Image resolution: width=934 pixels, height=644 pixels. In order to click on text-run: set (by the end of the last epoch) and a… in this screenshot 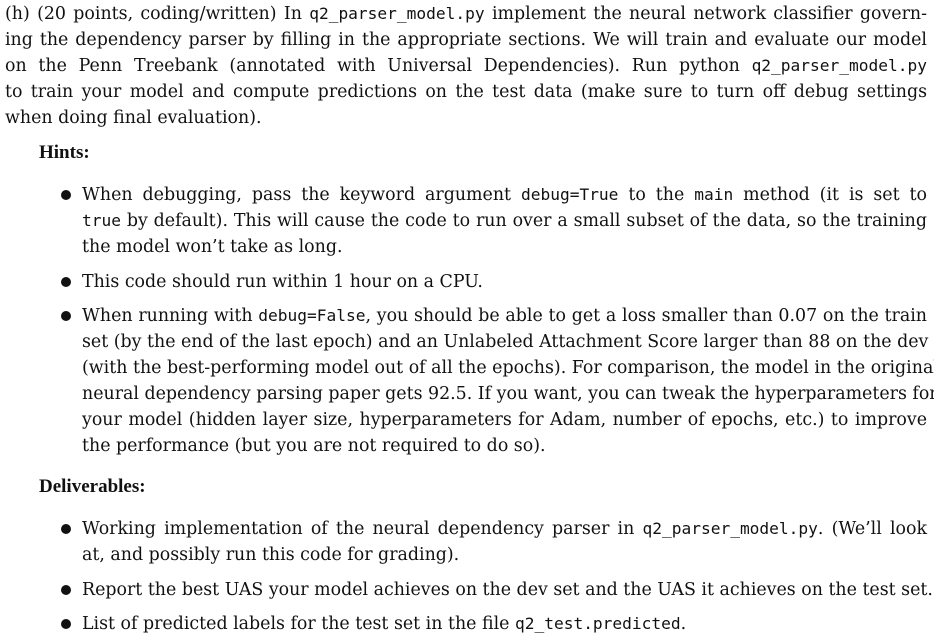, I will do `click(508, 342)`.